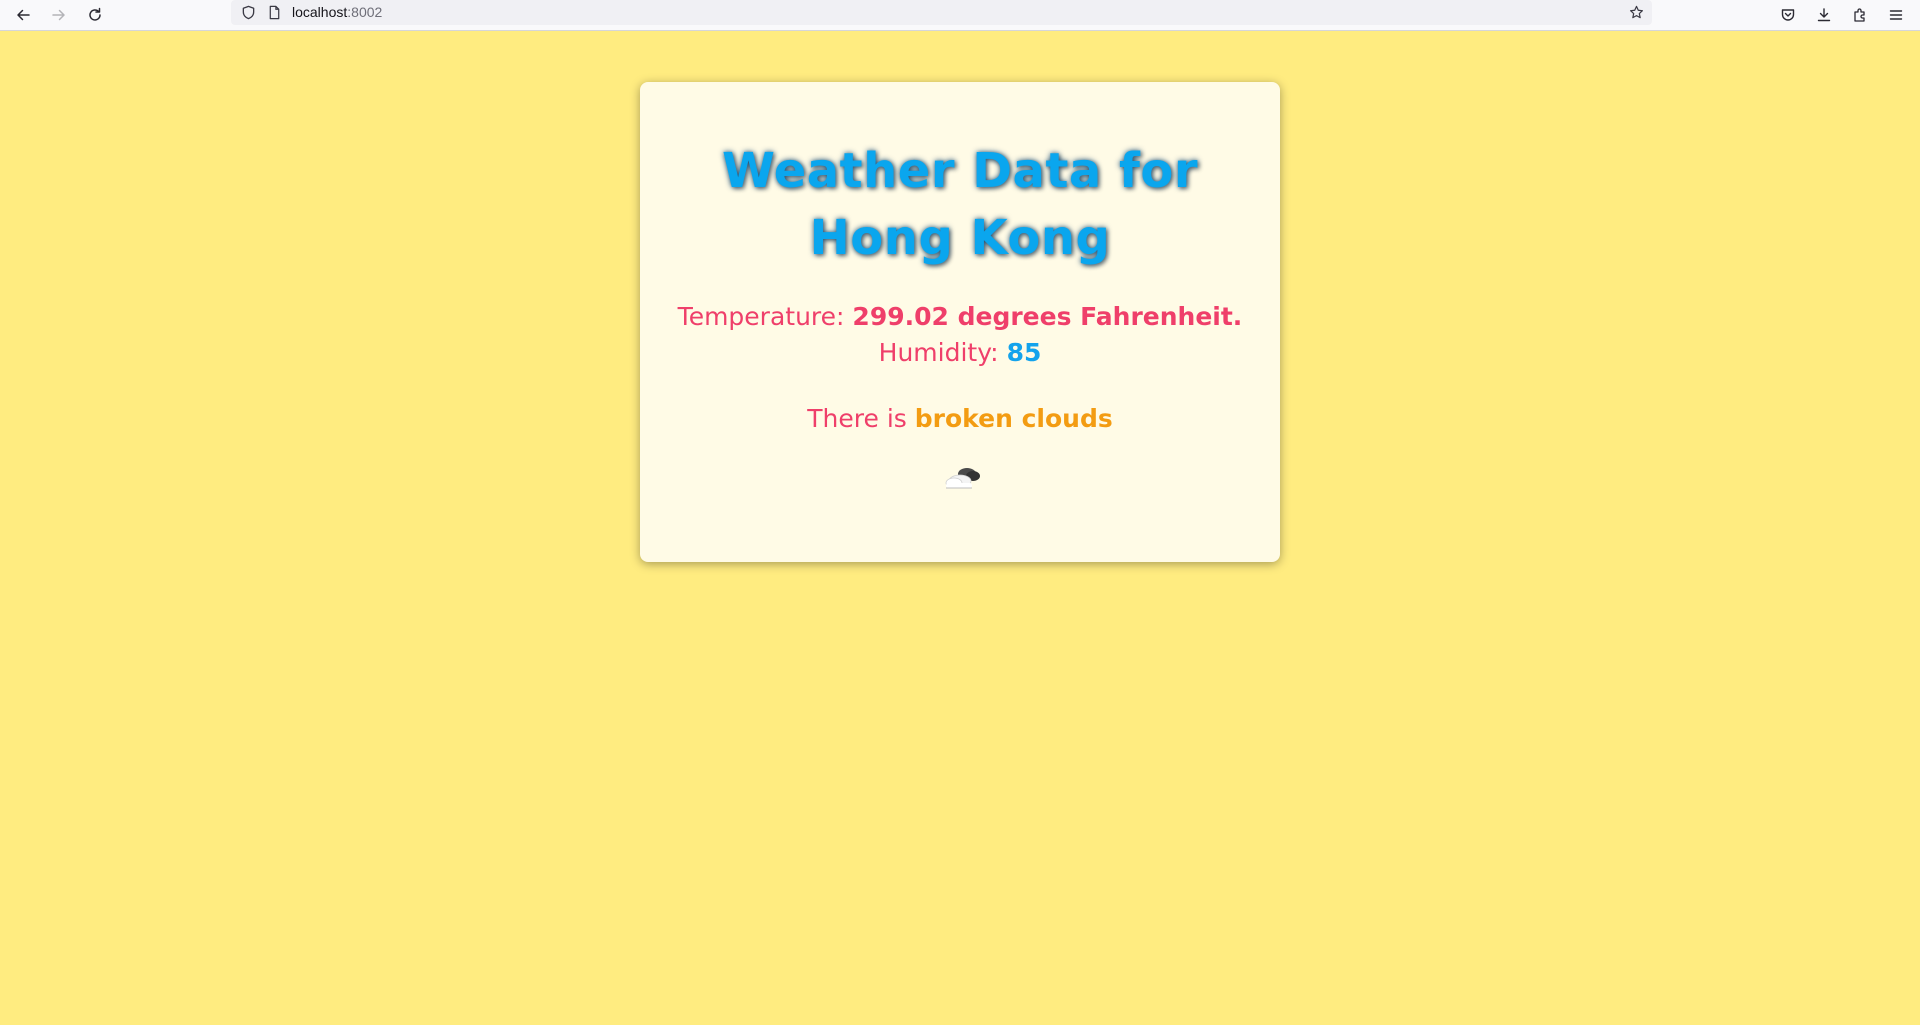 The image size is (1920, 1025). Describe the element at coordinates (938, 352) in the screenshot. I see `humidity-label: Humidity:` at that location.